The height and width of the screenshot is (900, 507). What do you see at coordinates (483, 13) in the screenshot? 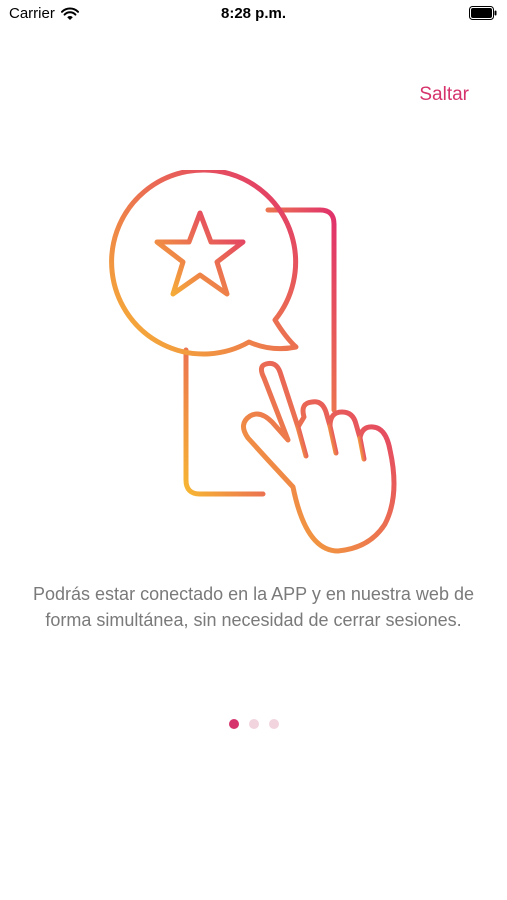
I see `battery-icon` at bounding box center [483, 13].